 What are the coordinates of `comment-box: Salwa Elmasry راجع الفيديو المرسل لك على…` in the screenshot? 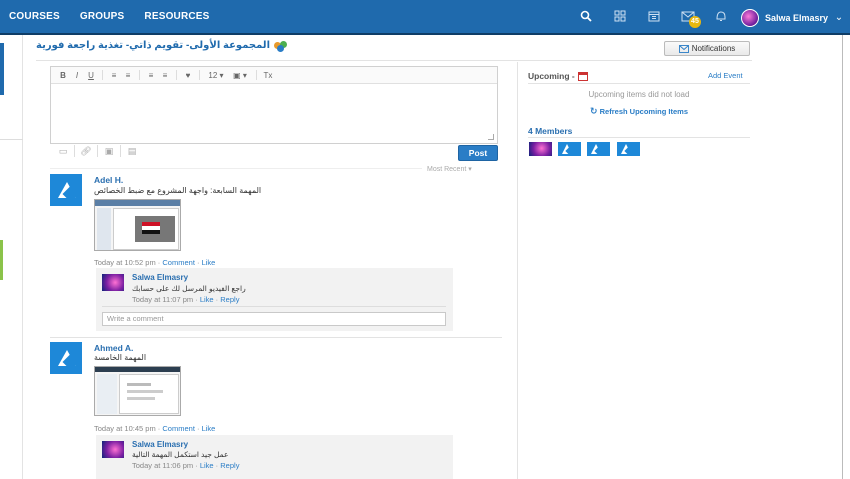 It's located at (274, 299).